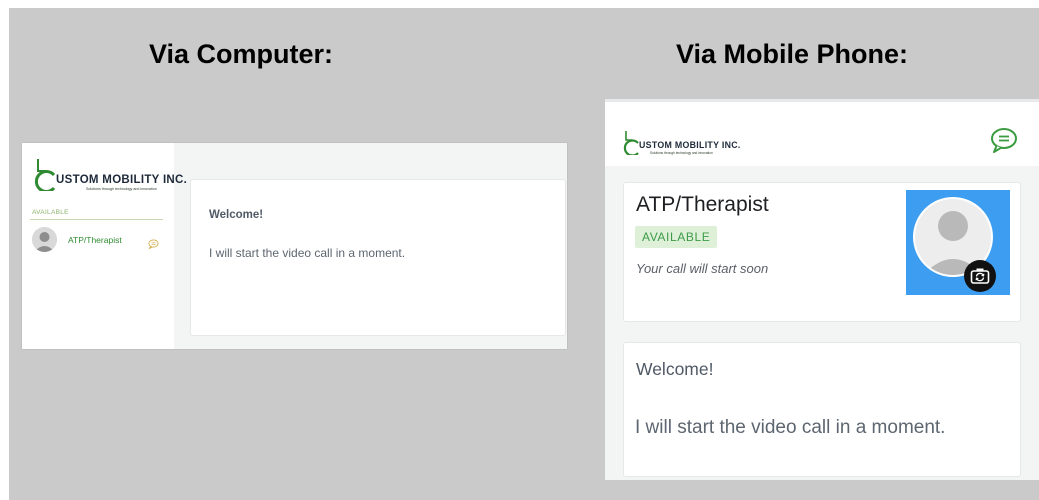 This screenshot has width=1039, height=500. What do you see at coordinates (958, 242) in the screenshot?
I see `self-video-preview` at bounding box center [958, 242].